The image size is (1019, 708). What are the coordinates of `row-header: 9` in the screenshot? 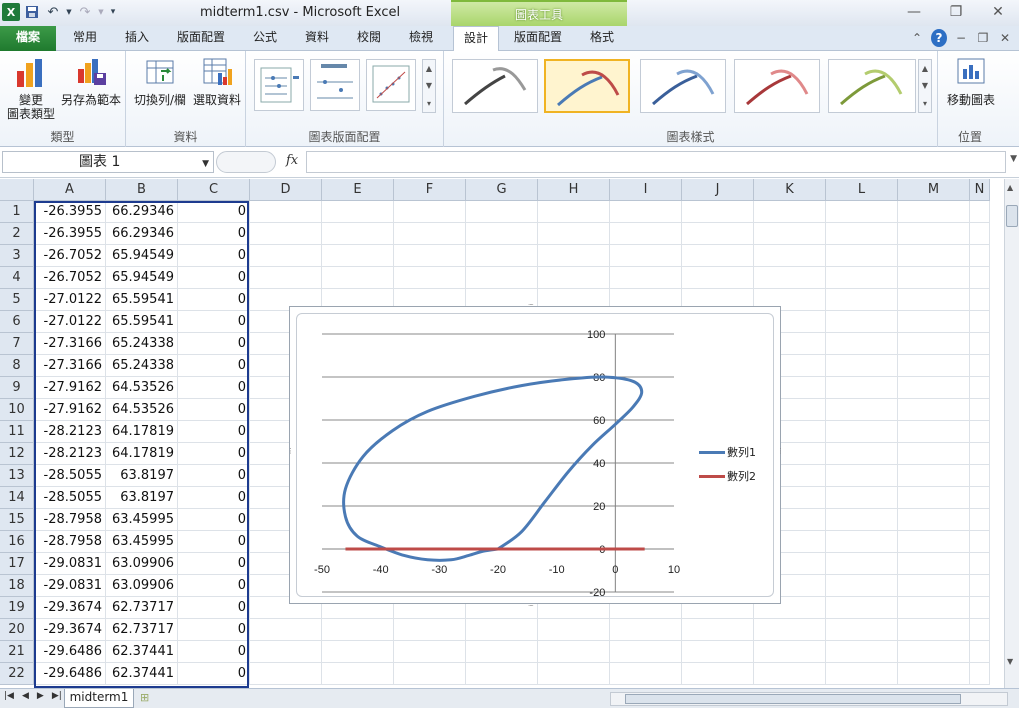 It's located at (17, 388).